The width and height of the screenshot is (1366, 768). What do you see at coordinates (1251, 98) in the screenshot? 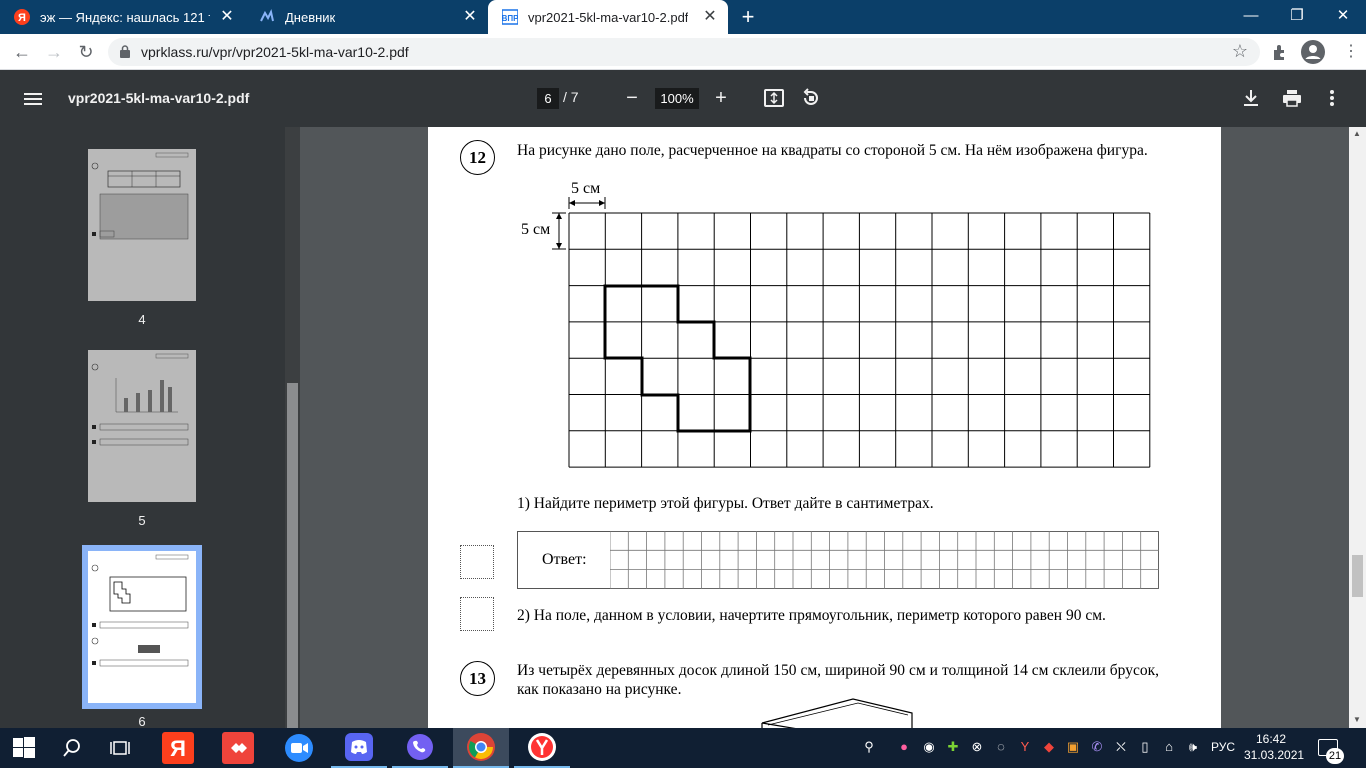
I see `download-icon` at bounding box center [1251, 98].